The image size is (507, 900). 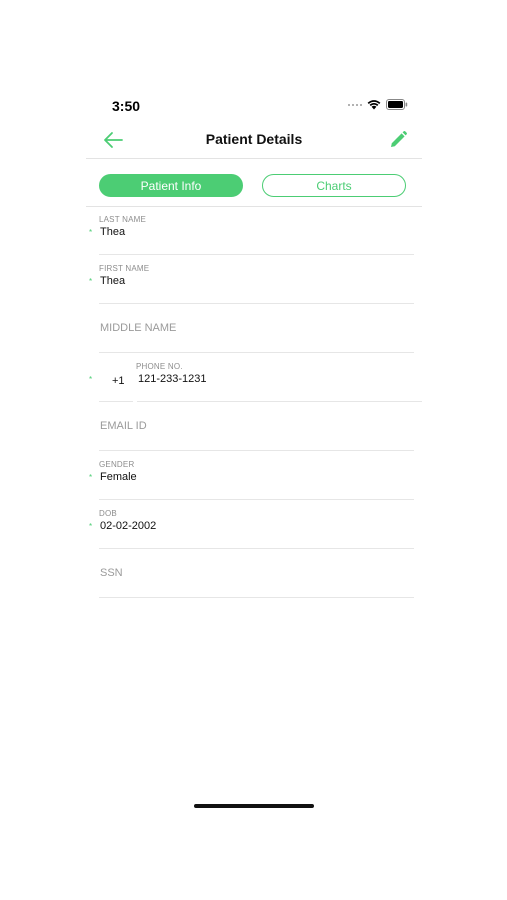 What do you see at coordinates (122, 219) in the screenshot?
I see `last-name-label: LAST NAME` at bounding box center [122, 219].